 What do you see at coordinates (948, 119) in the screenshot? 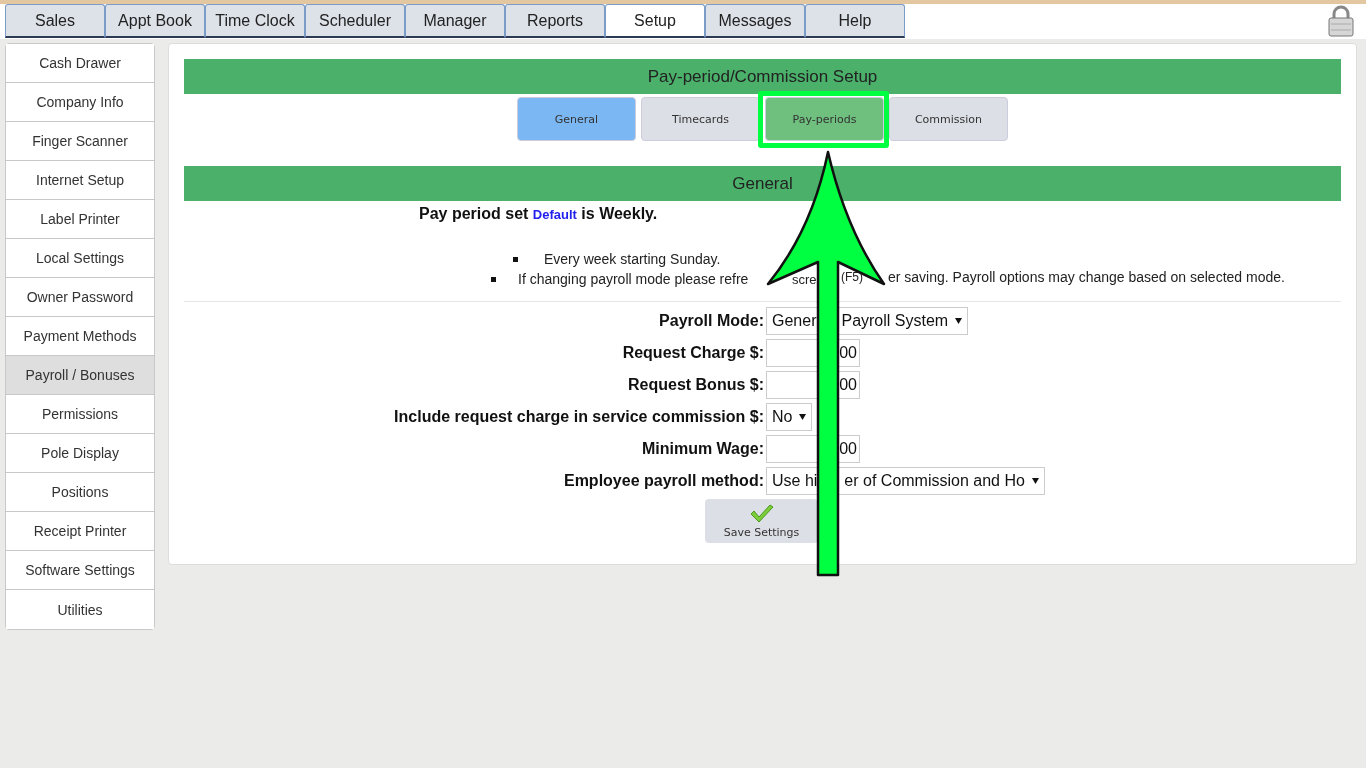
I see `settings-tab: Commission` at bounding box center [948, 119].